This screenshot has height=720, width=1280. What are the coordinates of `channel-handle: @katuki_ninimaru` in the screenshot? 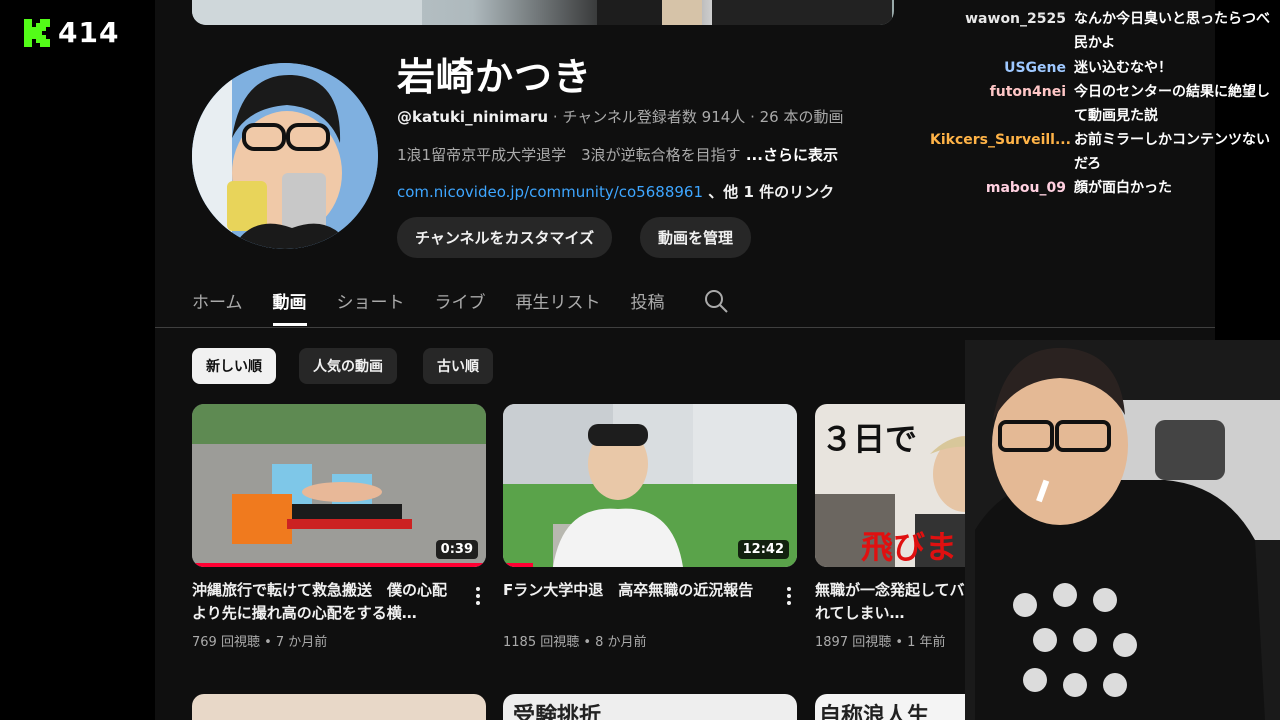 It's located at (473, 117).